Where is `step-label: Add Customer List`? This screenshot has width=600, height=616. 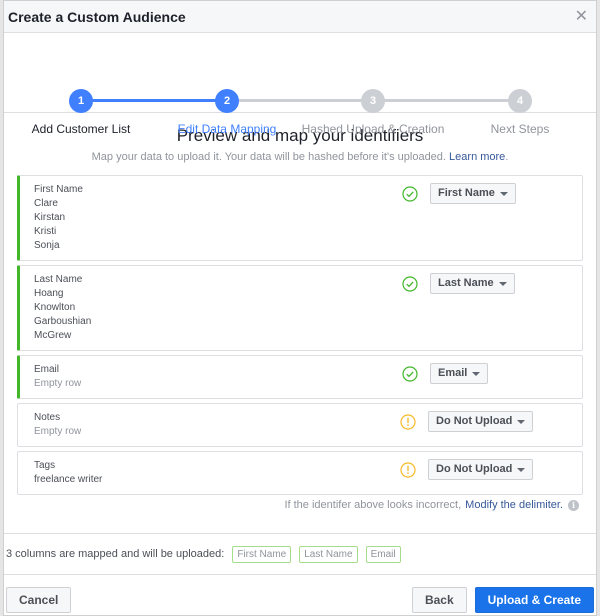
step-label: Add Customer List is located at coordinates (81, 129).